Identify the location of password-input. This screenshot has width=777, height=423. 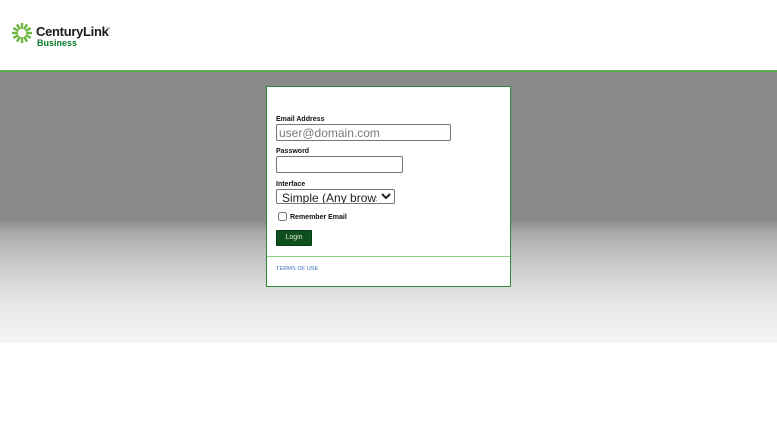
(339, 164).